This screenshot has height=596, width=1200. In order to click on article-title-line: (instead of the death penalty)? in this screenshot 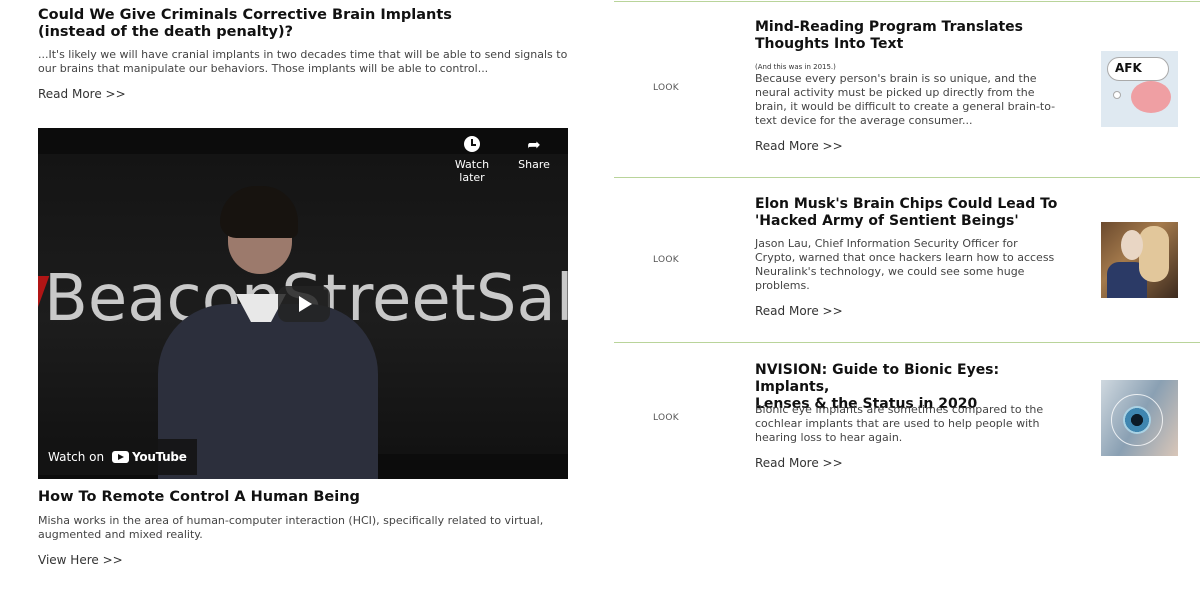, I will do `click(308, 32)`.